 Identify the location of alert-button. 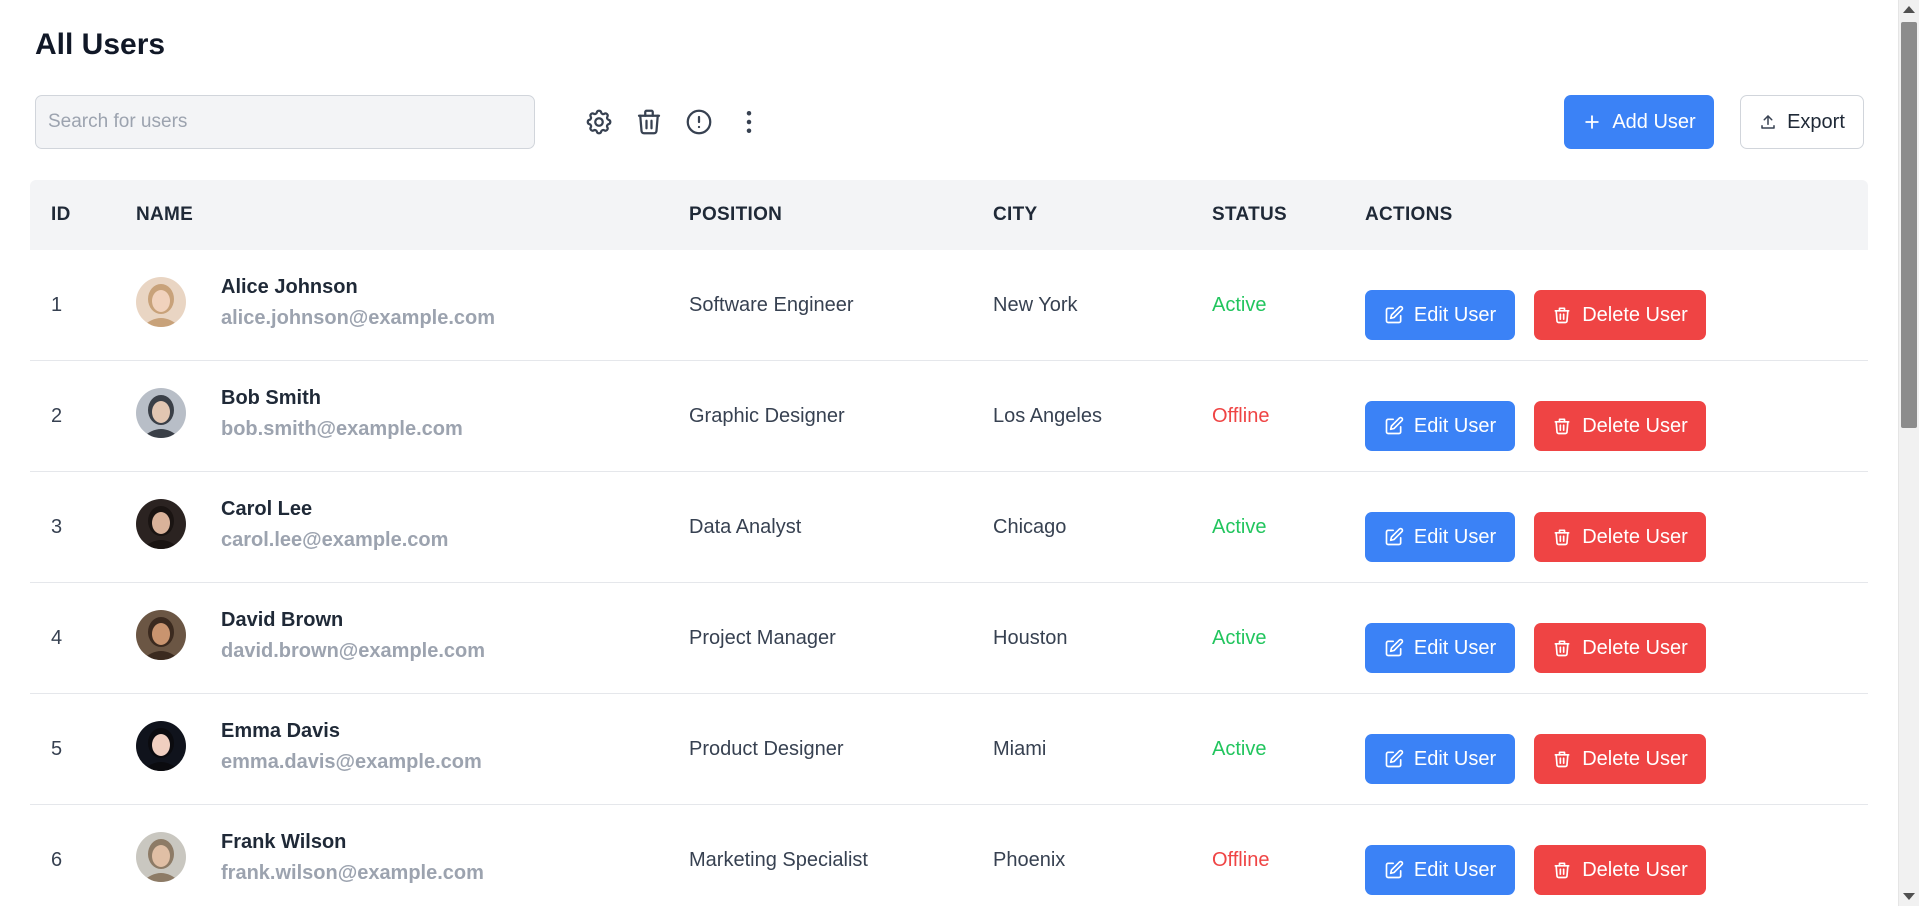
(699, 122).